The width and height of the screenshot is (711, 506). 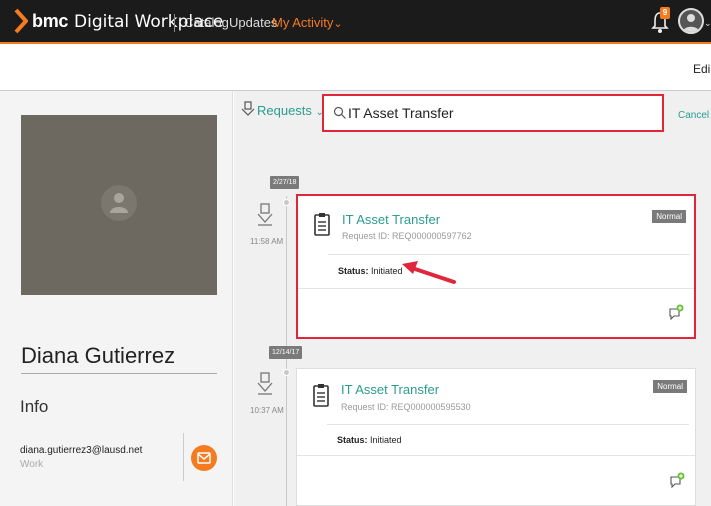 I want to click on profile-name: Diana Gutierrez, so click(x=98, y=355).